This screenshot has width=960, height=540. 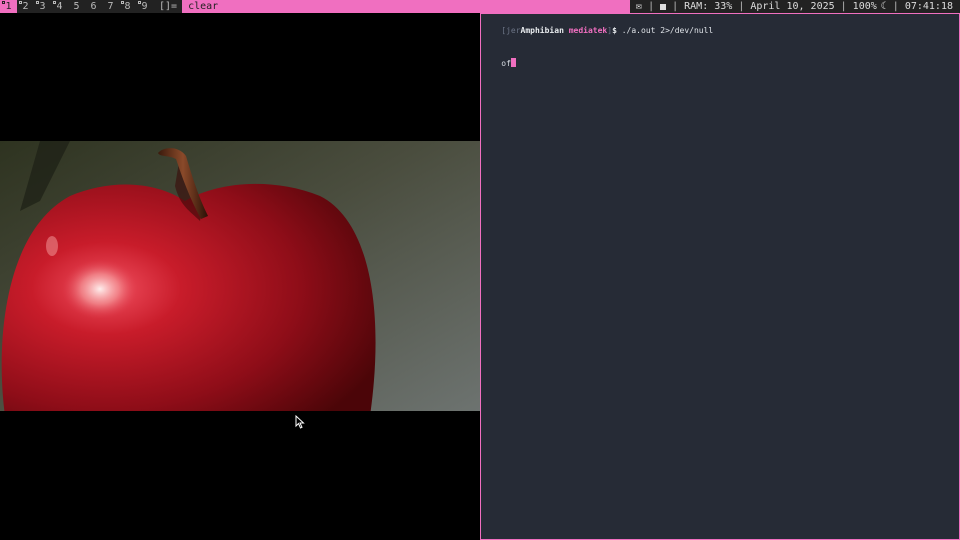 I want to click on tag-7: 7, so click(x=110, y=6).